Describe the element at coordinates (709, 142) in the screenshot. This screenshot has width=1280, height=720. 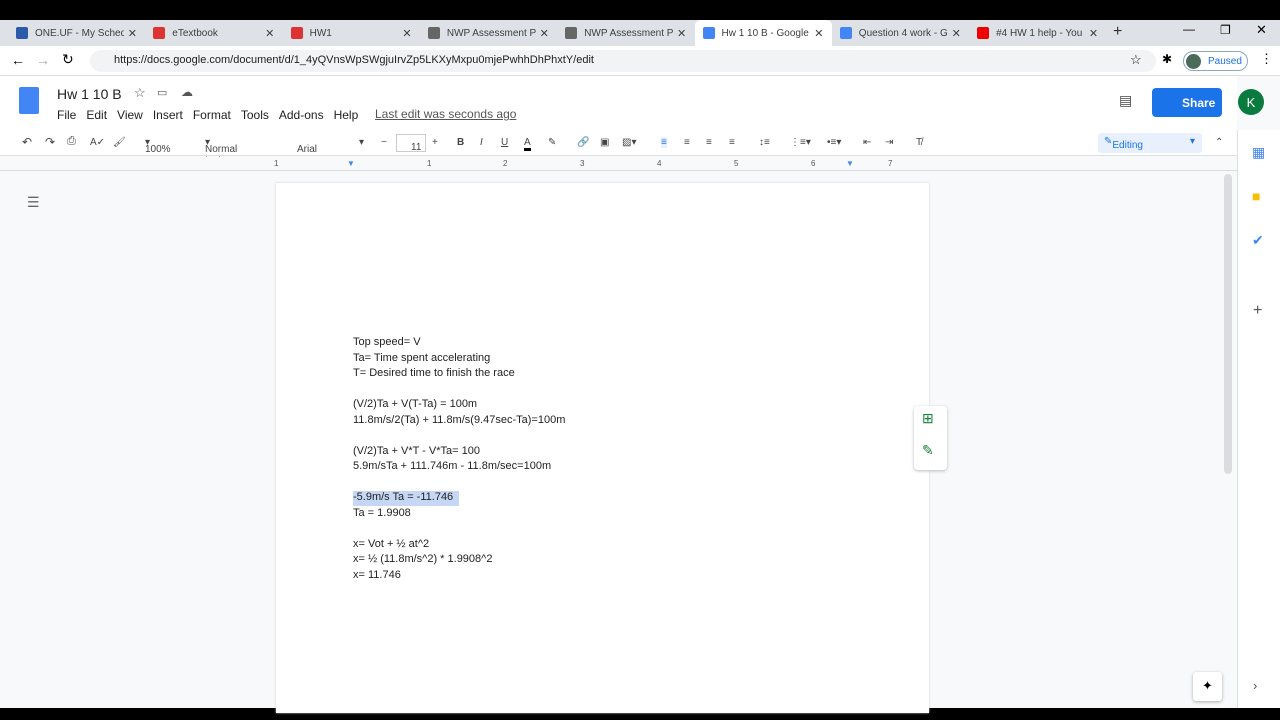
I see `align-right-icon: ≡` at that location.